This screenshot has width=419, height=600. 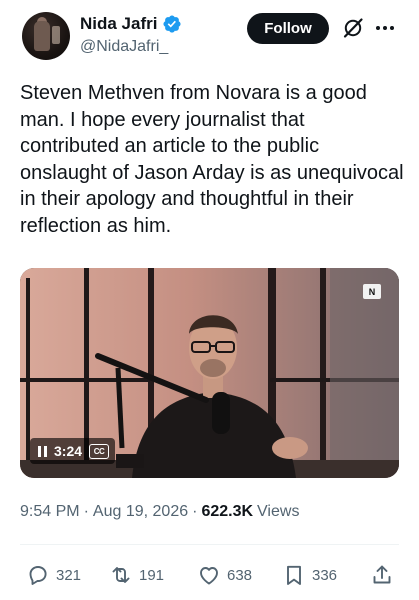 What do you see at coordinates (172, 24) in the screenshot?
I see `verified-badge-icon` at bounding box center [172, 24].